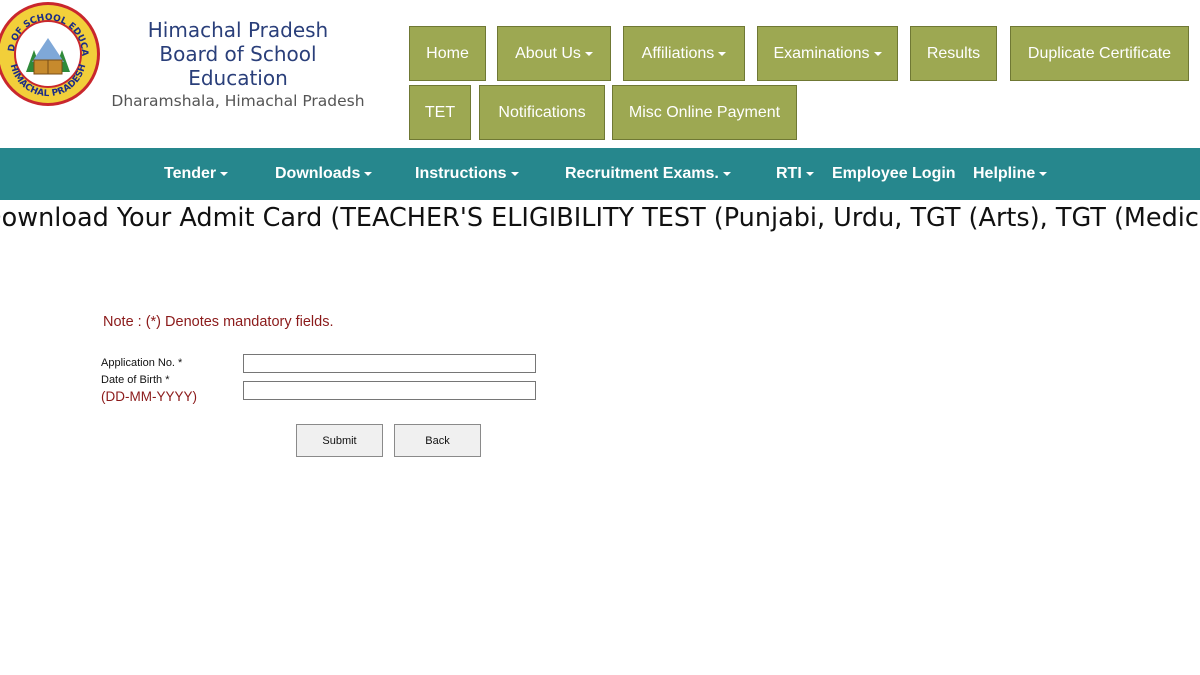  I want to click on nav-examinations: Examinations, so click(827, 53).